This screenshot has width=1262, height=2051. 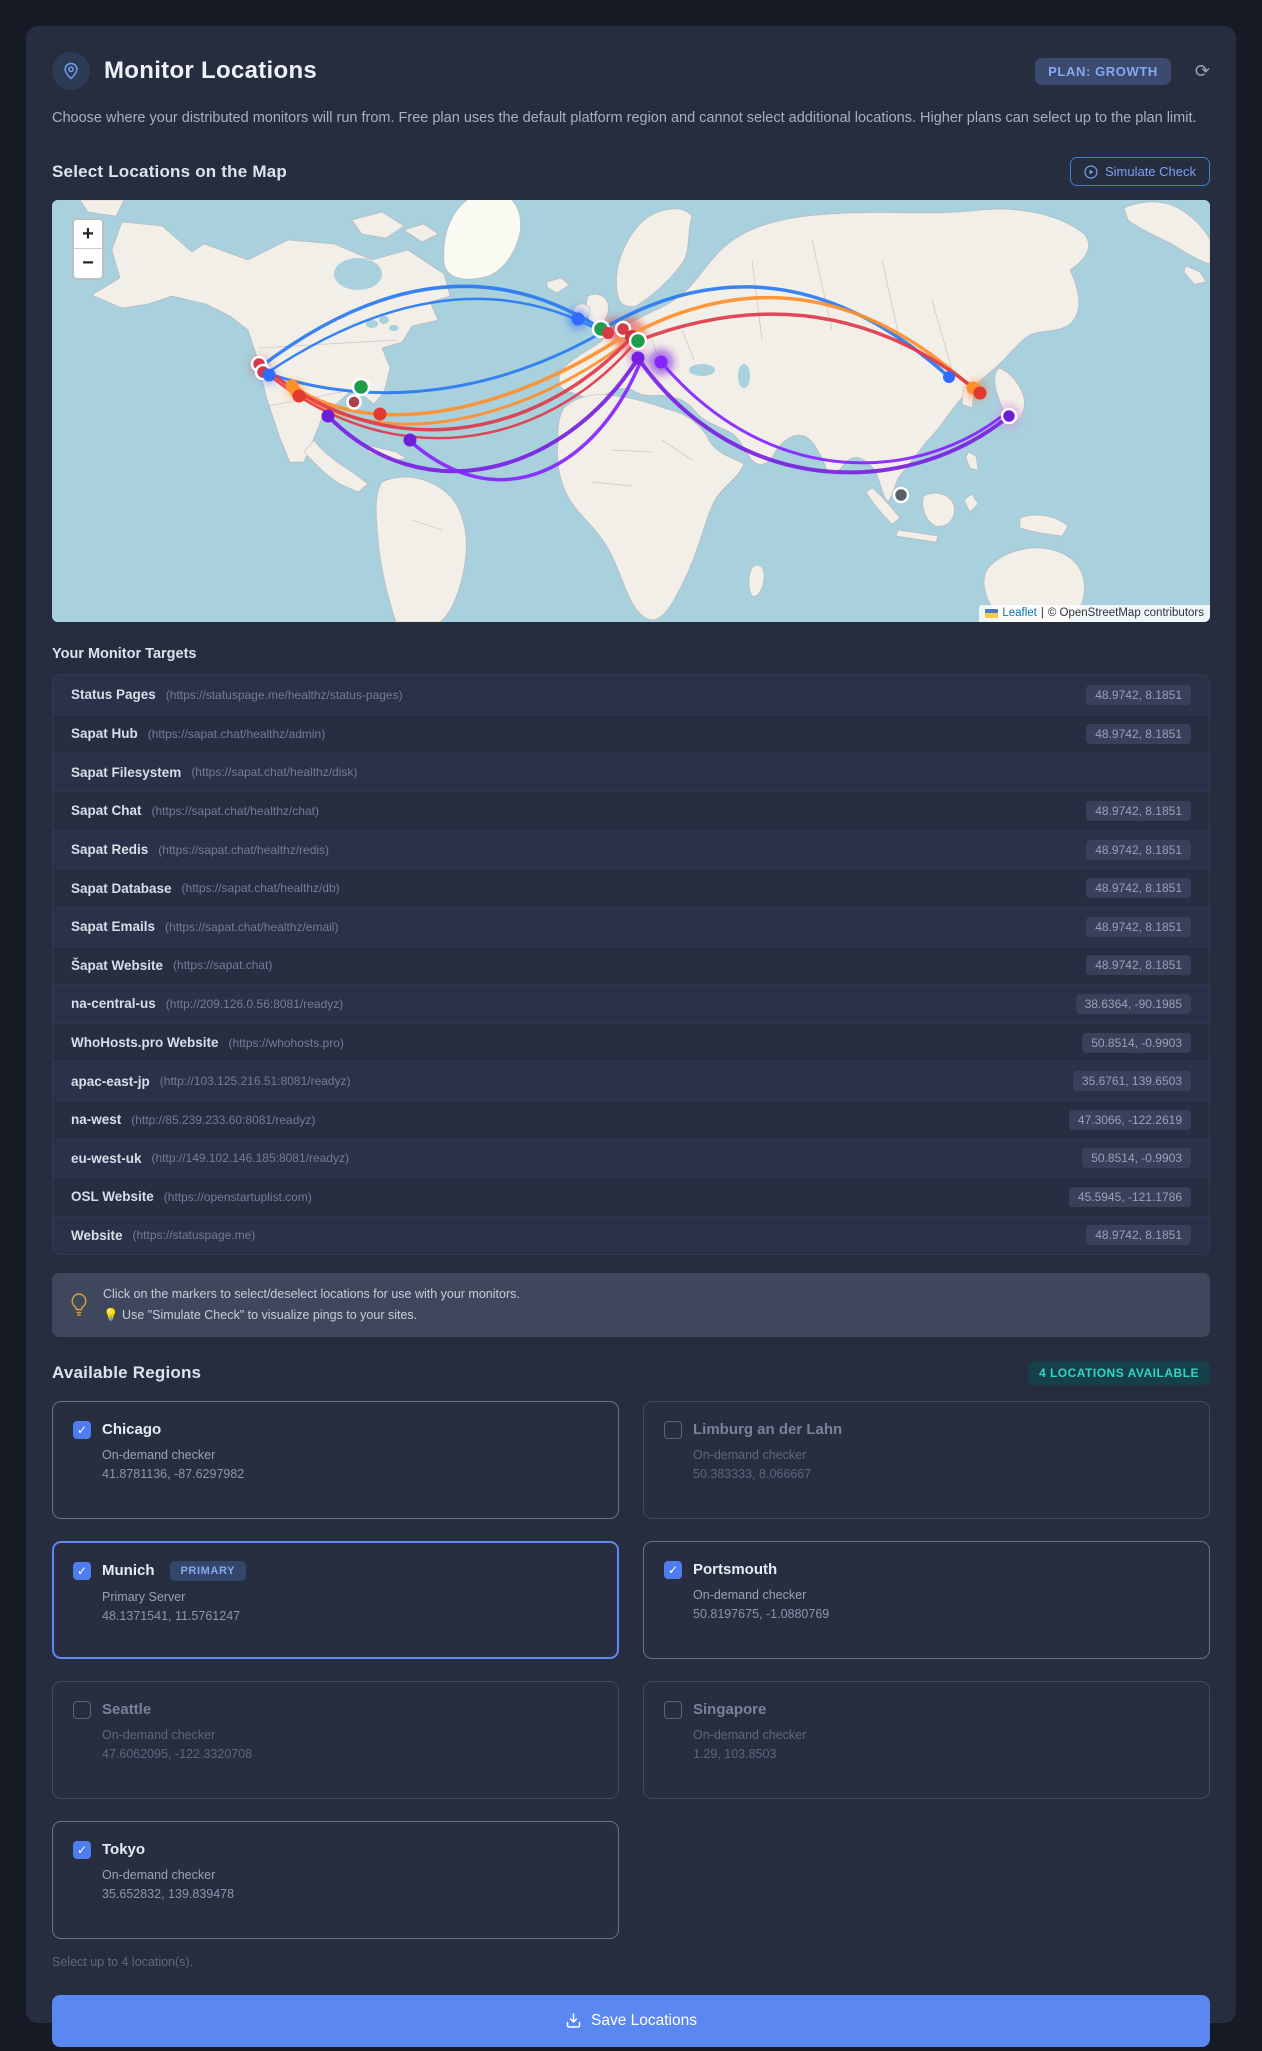 I want to click on region-name: Portsmouth, so click(x=735, y=1570).